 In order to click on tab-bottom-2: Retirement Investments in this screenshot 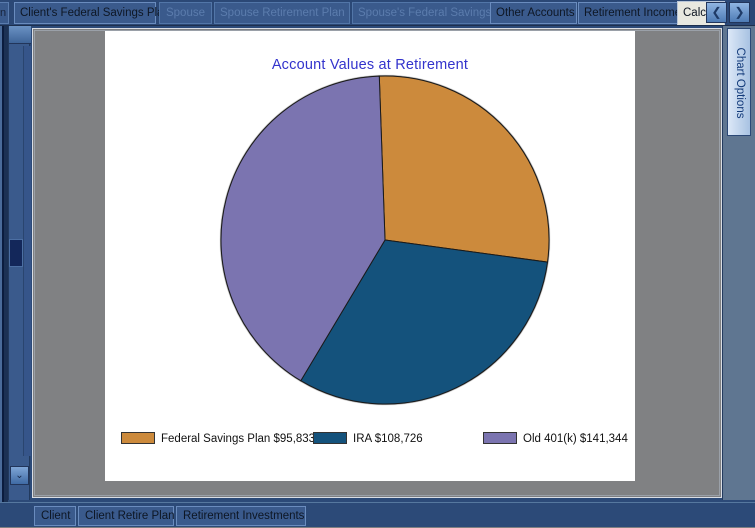, I will do `click(241, 516)`.